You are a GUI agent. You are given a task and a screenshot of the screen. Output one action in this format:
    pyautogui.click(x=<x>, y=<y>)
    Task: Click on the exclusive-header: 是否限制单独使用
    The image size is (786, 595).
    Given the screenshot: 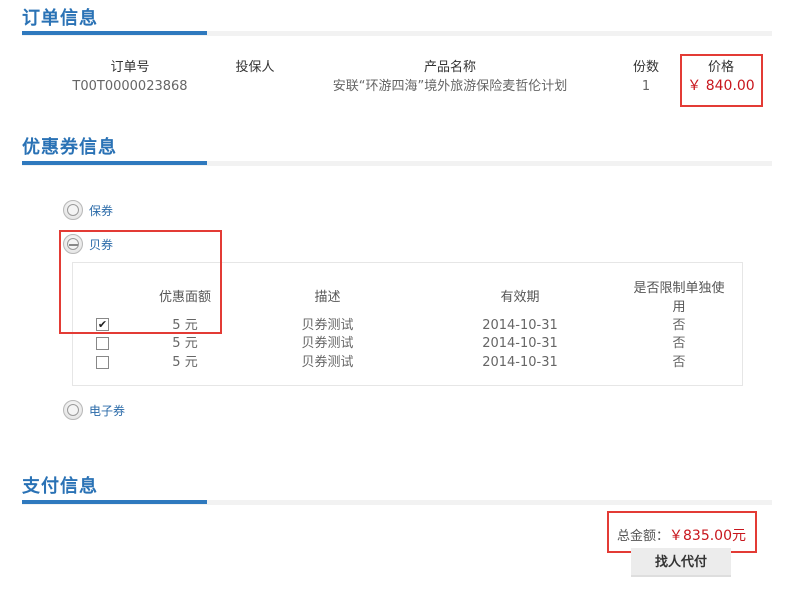 What is the action you would take?
    pyautogui.click(x=679, y=298)
    